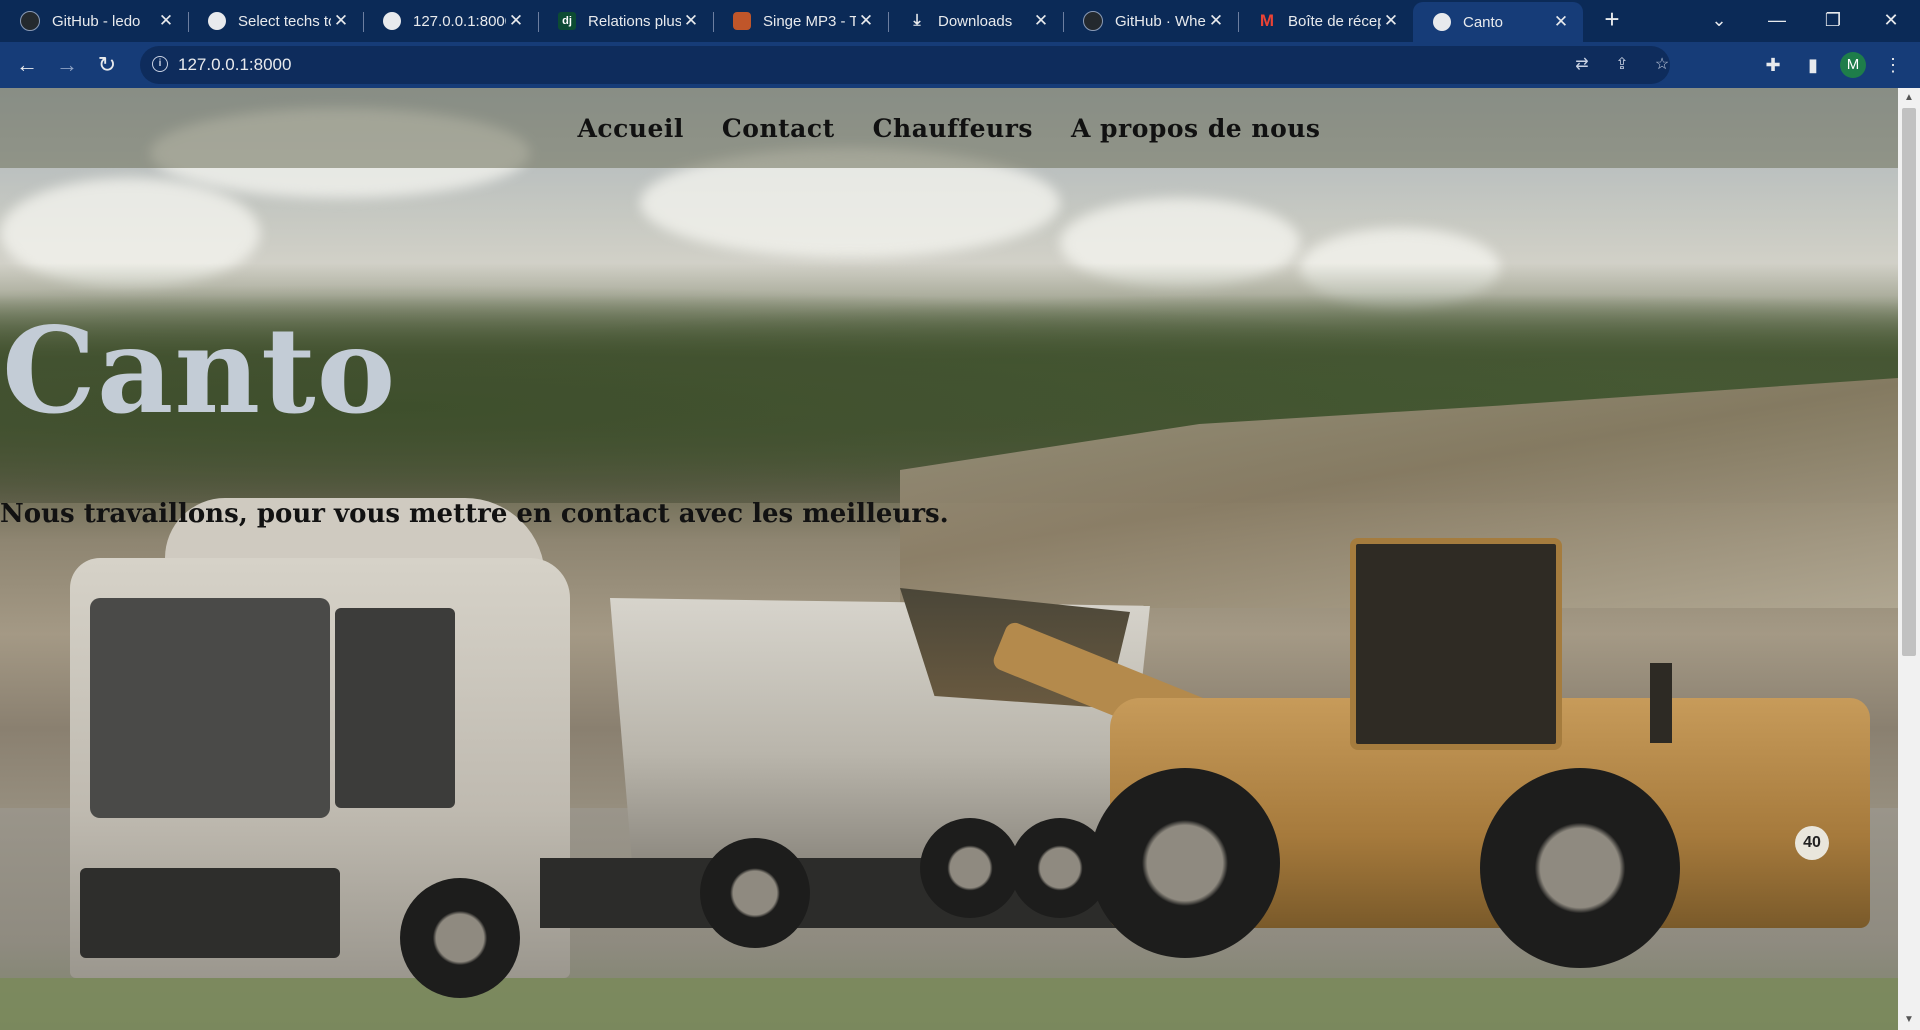 This screenshot has height=1030, width=1920. I want to click on tab-title: Boîte de récep, so click(1334, 21).